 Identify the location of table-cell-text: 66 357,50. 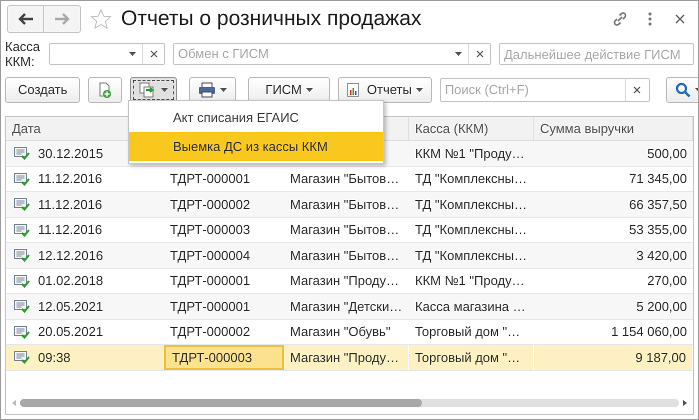
(658, 205).